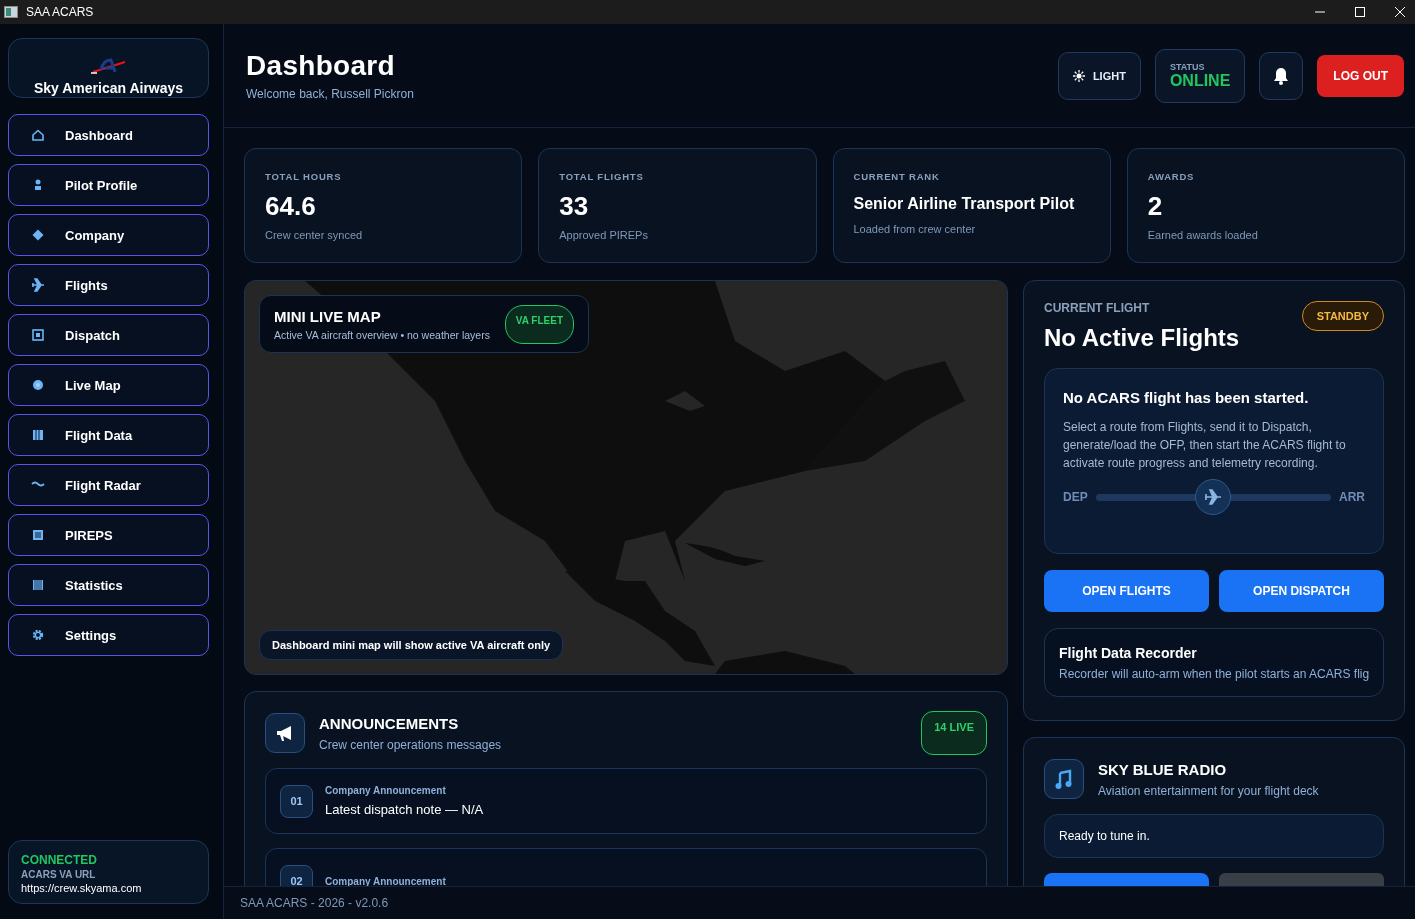 Image resolution: width=1415 pixels, height=919 pixels. Describe the element at coordinates (108, 535) in the screenshot. I see `nav-item: PIREPS` at that location.